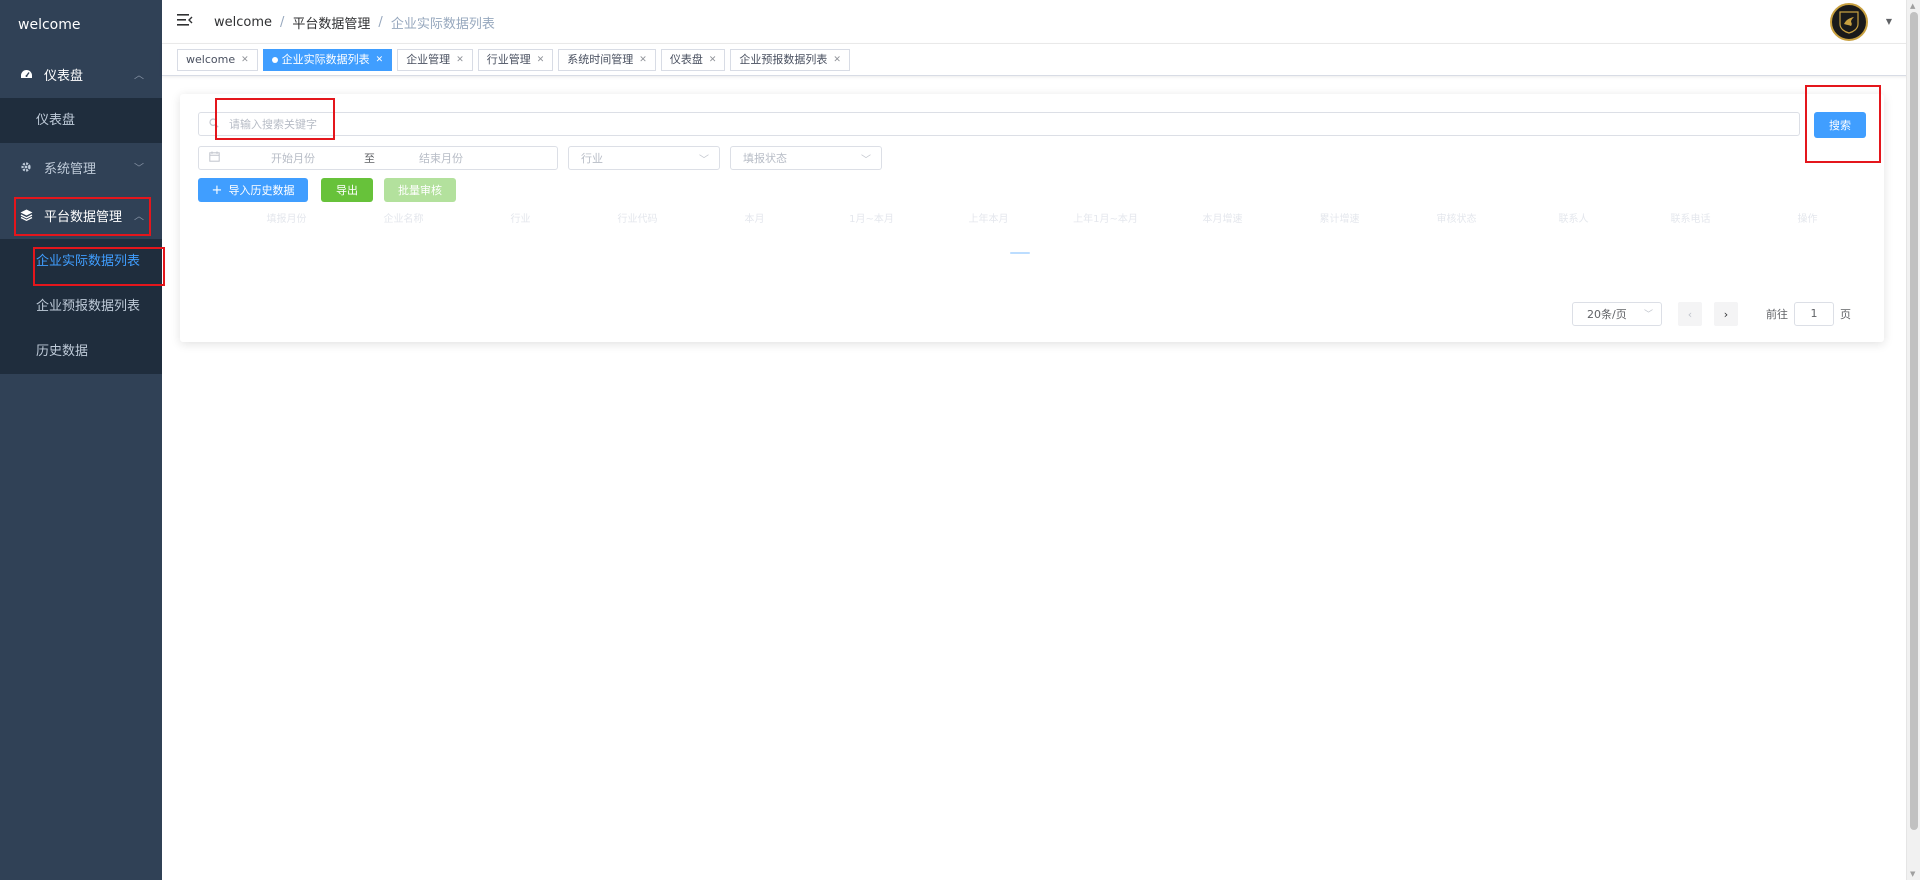  Describe the element at coordinates (783, 59) in the screenshot. I see `tag-label: 企业预报数据列表` at that location.